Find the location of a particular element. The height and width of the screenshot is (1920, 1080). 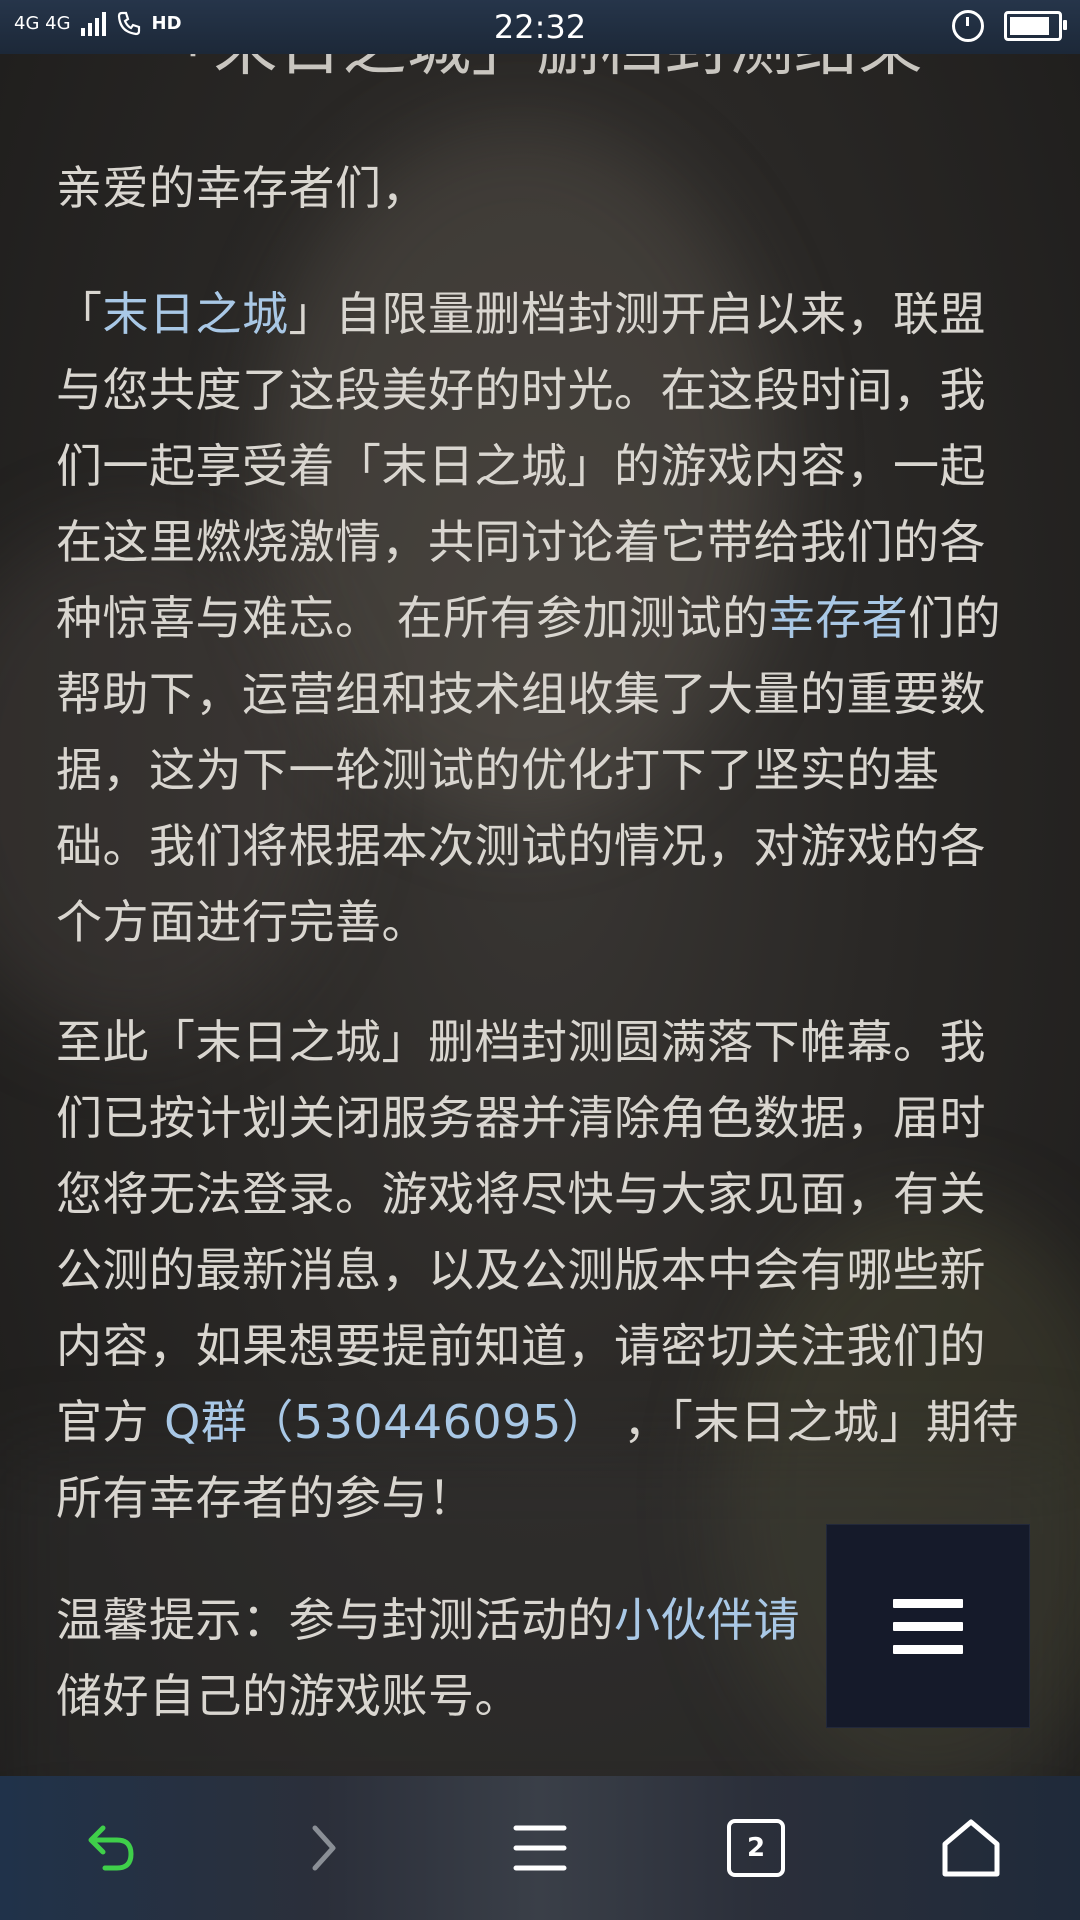

partner-link: 小伙伴请 is located at coordinates (707, 1620).